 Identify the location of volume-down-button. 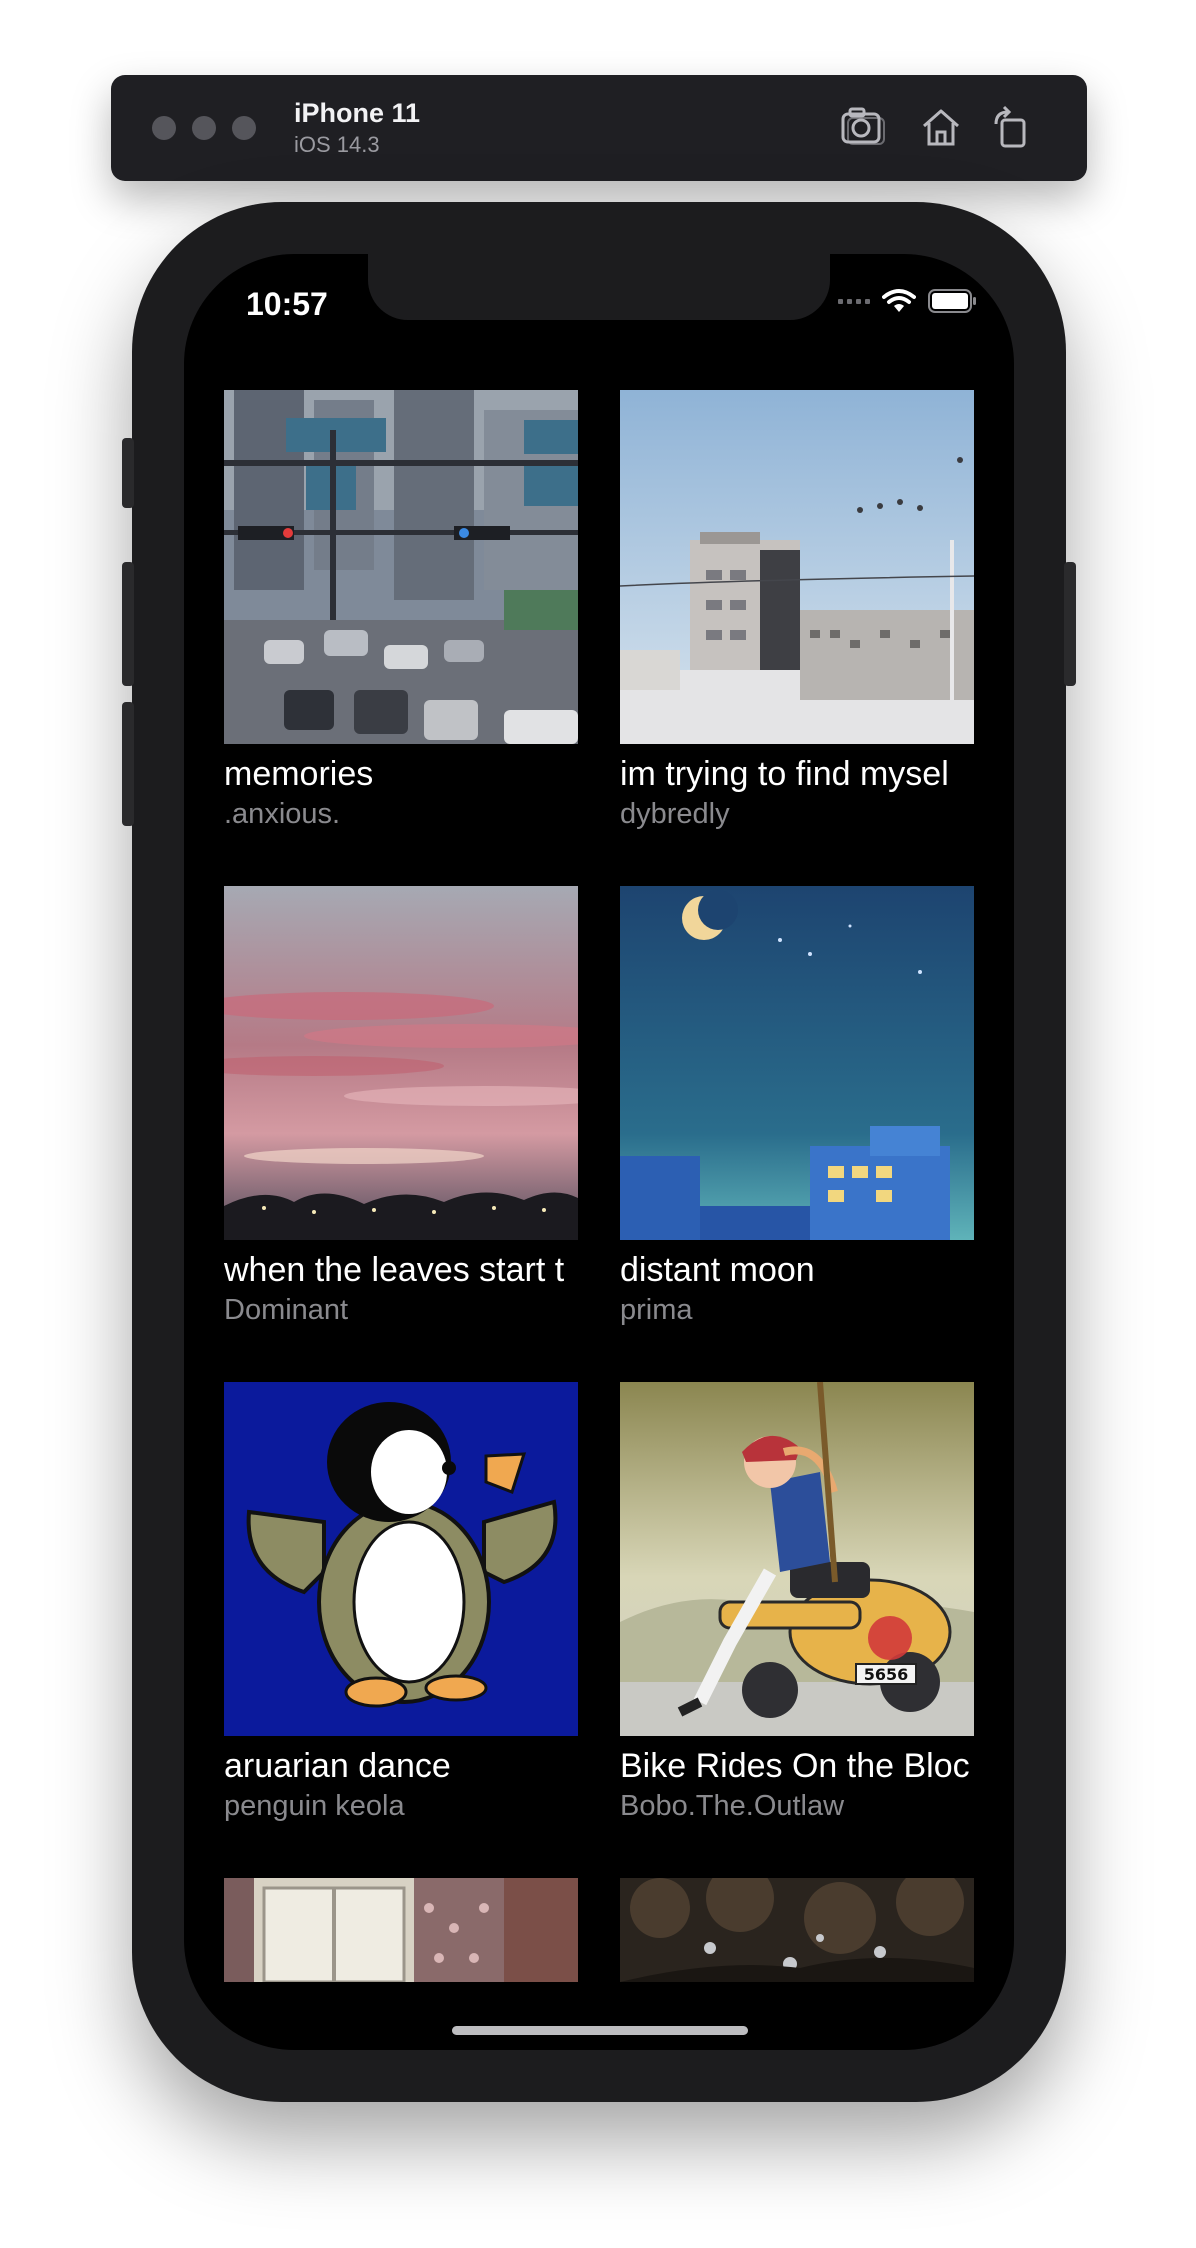
(128, 764).